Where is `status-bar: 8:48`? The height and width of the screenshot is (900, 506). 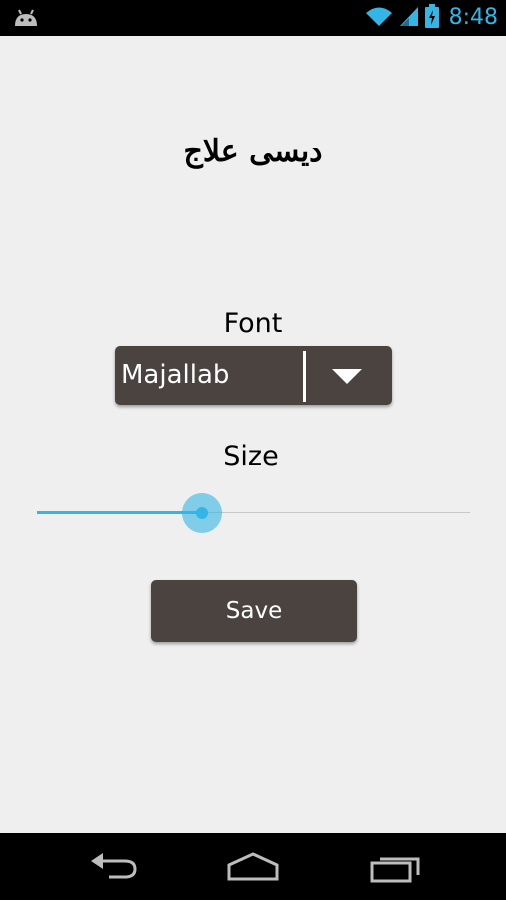 status-bar: 8:48 is located at coordinates (253, 18).